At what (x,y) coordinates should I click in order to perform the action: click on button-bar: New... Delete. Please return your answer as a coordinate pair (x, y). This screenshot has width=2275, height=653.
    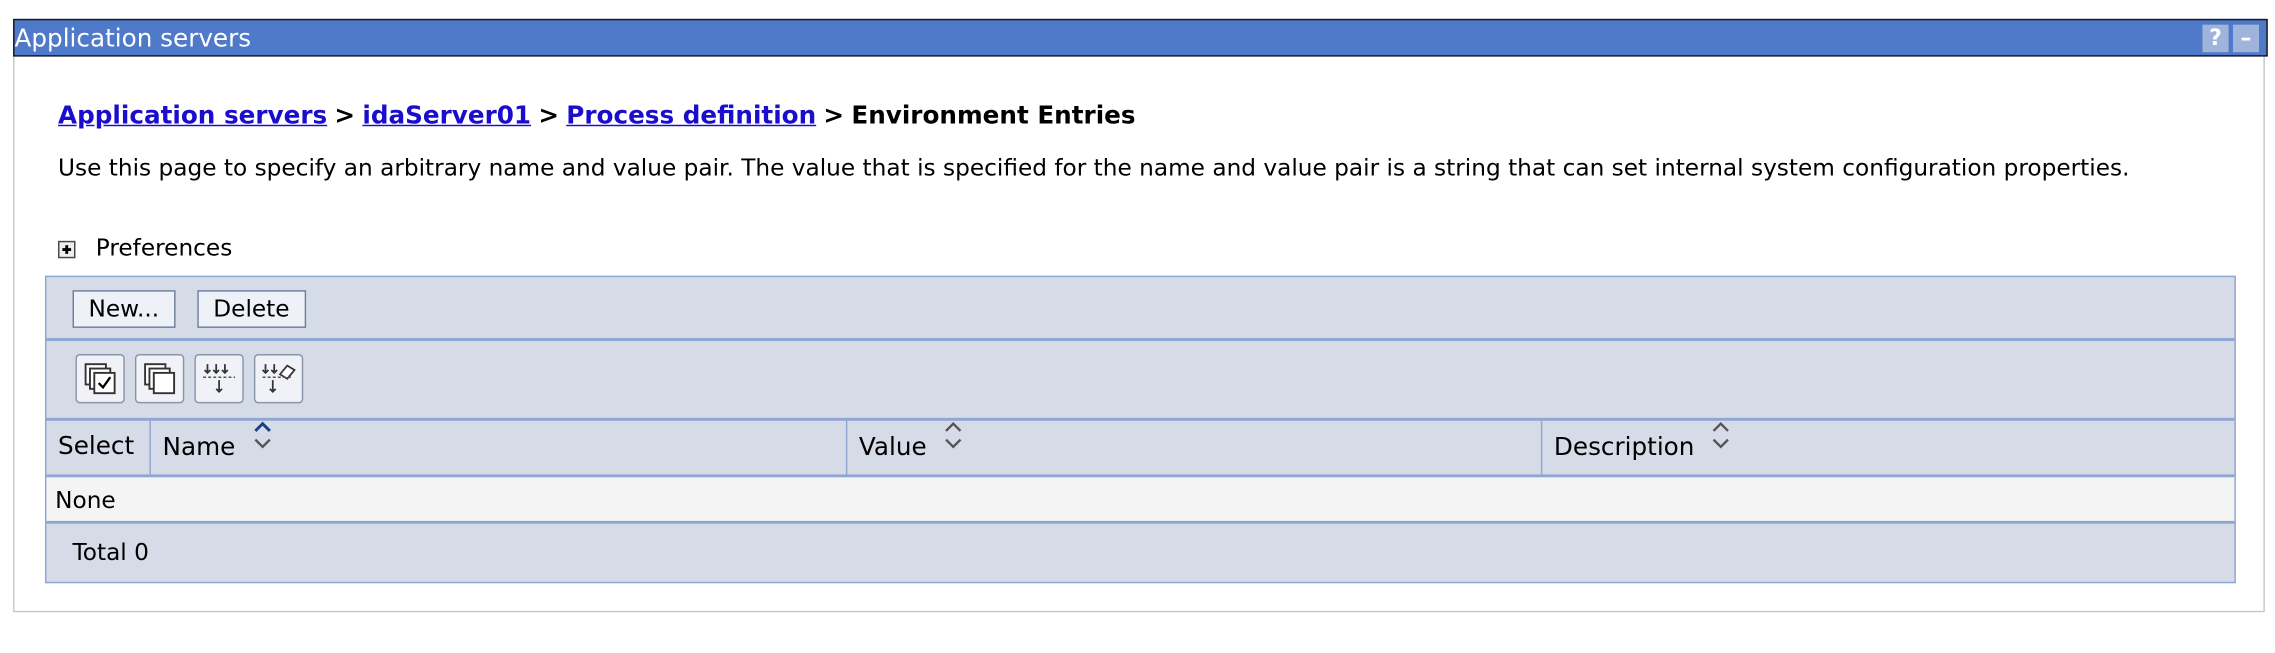
    Looking at the image, I should click on (1140, 309).